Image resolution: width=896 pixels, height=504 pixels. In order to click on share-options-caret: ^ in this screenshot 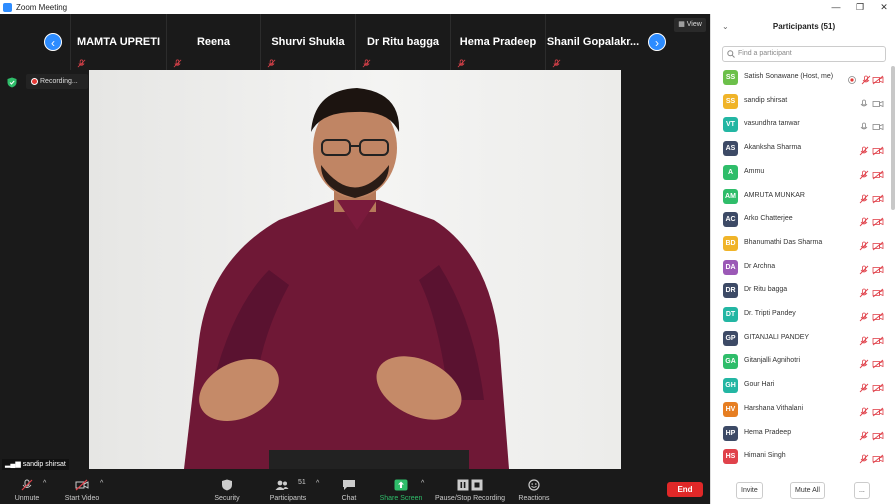, I will do `click(422, 483)`.